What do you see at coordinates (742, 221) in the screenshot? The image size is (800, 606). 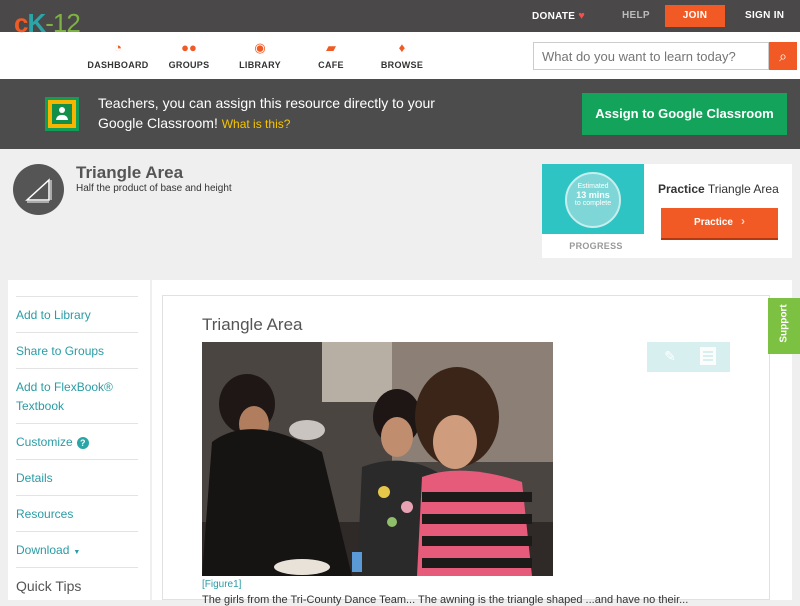 I see `chevron-right-icon: ›` at bounding box center [742, 221].